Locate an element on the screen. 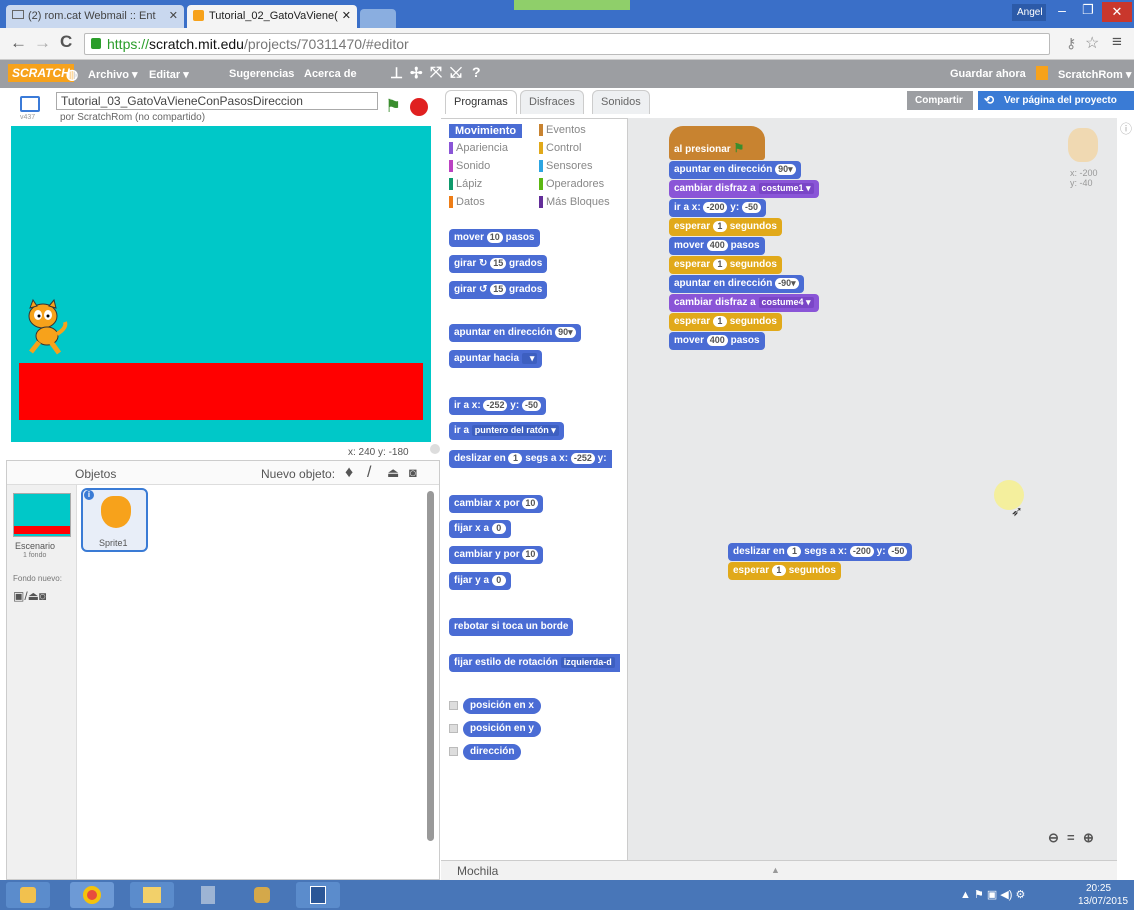  block-dropdown: costume4 ▾ is located at coordinates (786, 302).